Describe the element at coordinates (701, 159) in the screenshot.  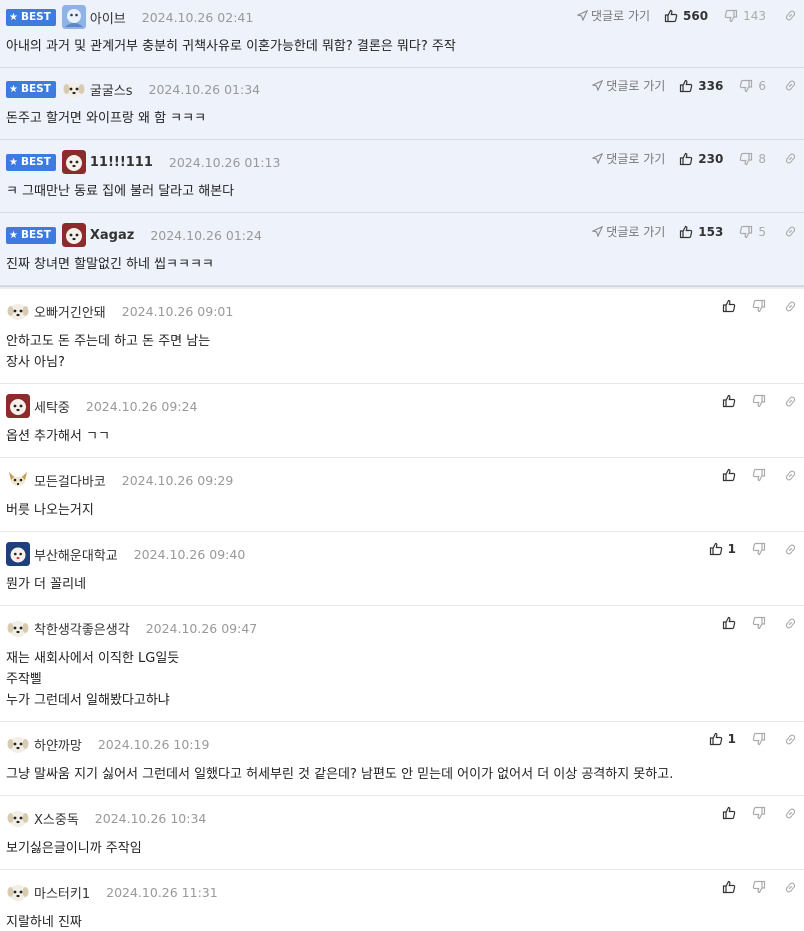
I see `upvote-button: 230` at that location.